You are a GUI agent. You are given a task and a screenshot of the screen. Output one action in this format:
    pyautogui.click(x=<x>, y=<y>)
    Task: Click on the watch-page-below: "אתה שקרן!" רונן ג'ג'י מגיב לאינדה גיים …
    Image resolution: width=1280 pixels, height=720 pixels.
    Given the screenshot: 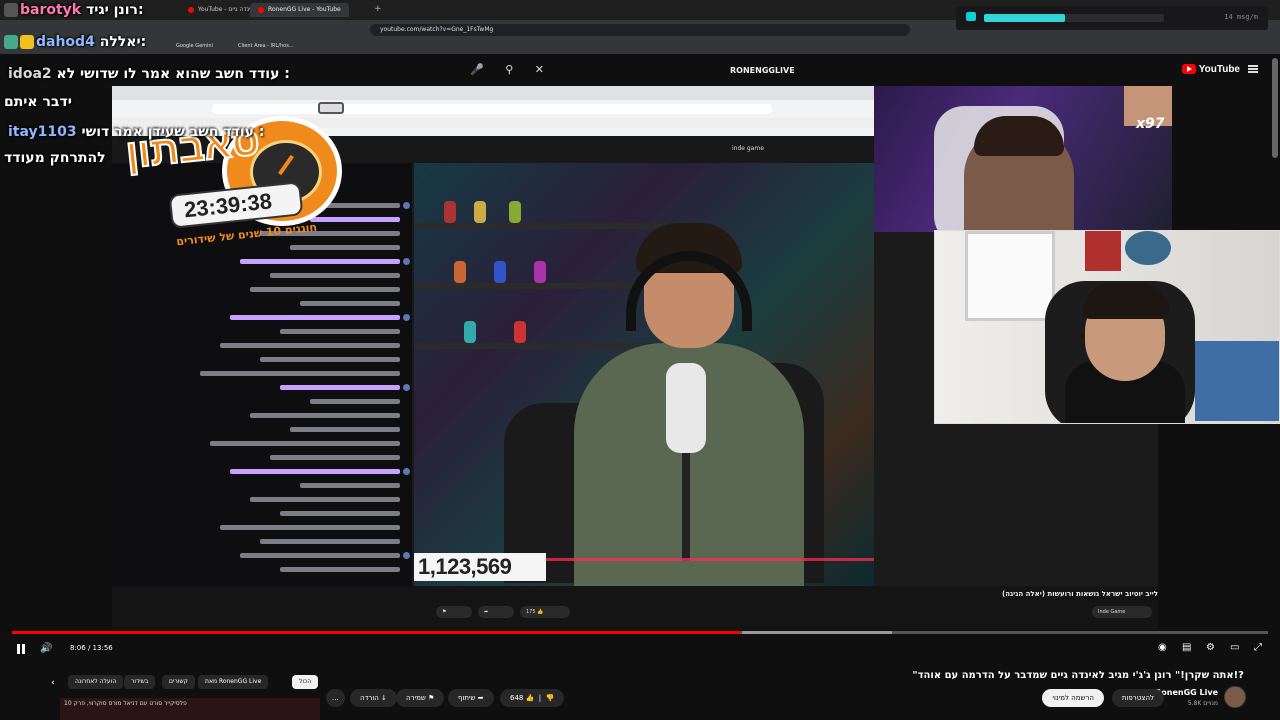 What is the action you would take?
    pyautogui.click(x=640, y=691)
    